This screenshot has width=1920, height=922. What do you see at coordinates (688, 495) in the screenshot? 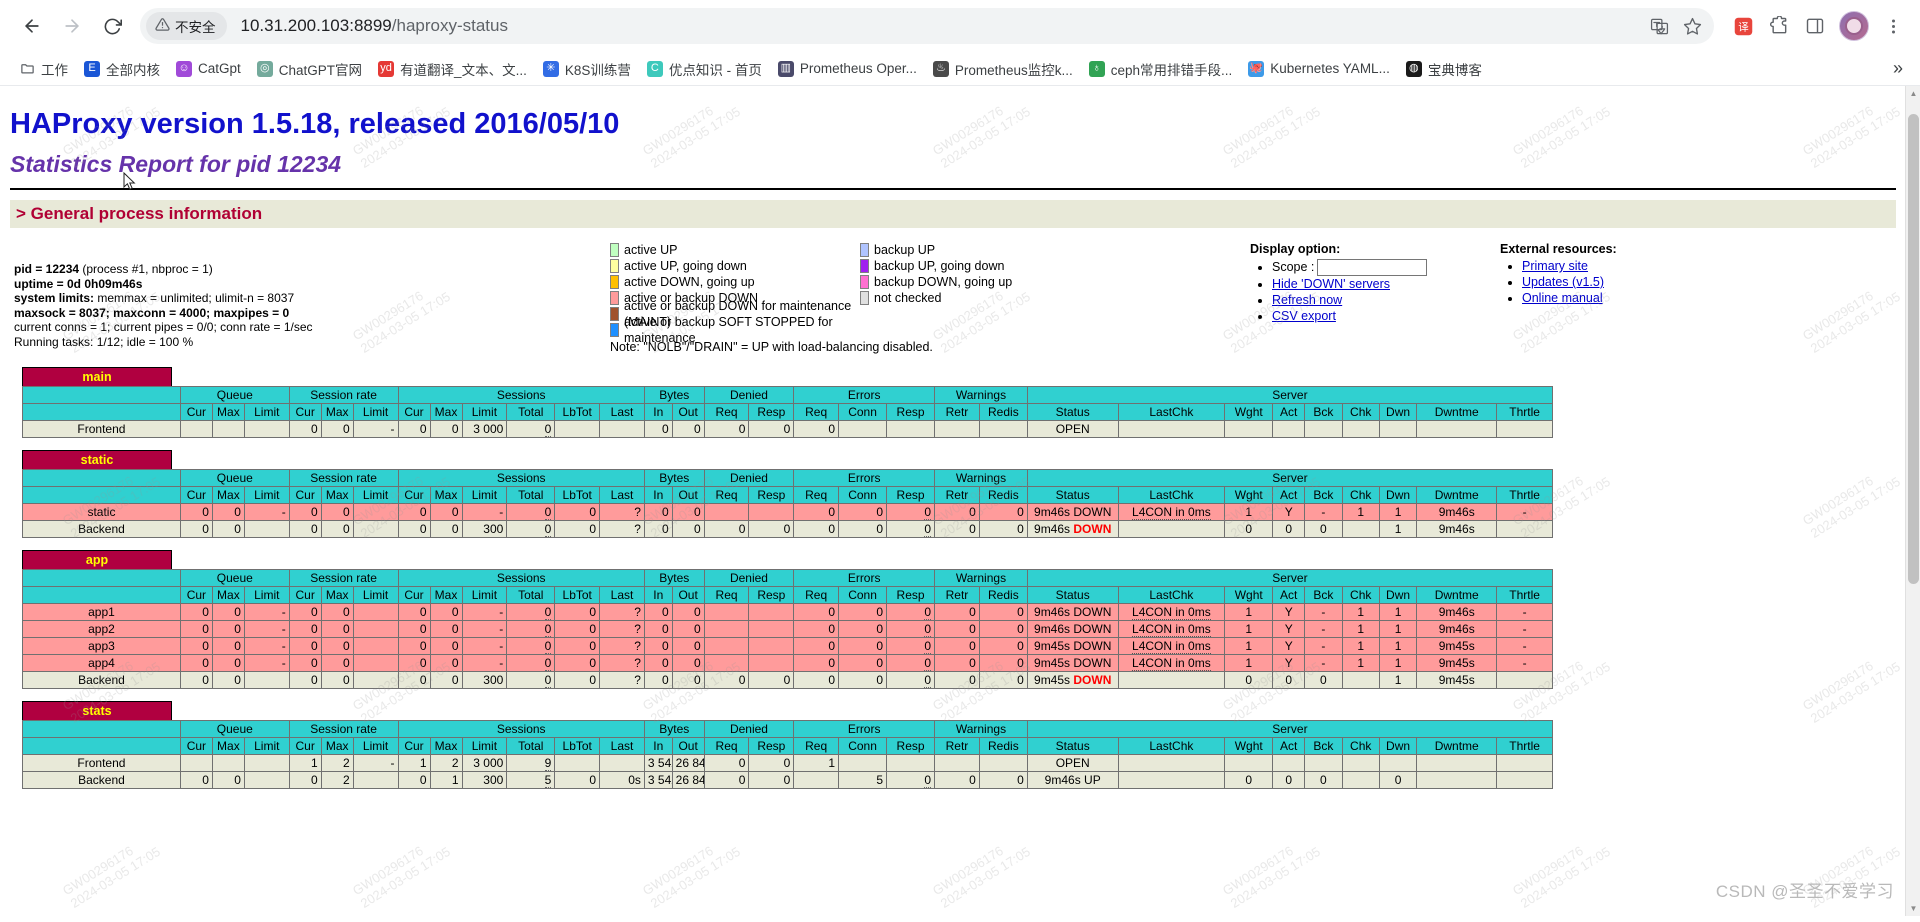
I see `column-header: Out` at bounding box center [688, 495].